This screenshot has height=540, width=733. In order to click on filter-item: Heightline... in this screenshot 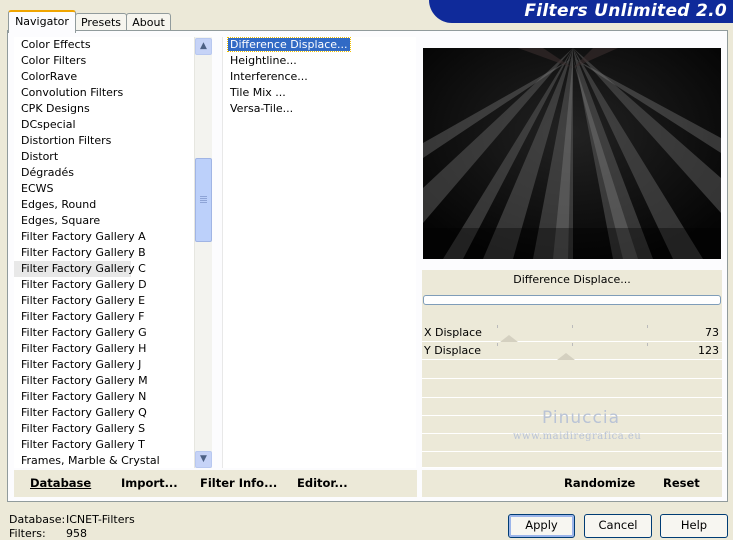, I will do `click(319, 61)`.